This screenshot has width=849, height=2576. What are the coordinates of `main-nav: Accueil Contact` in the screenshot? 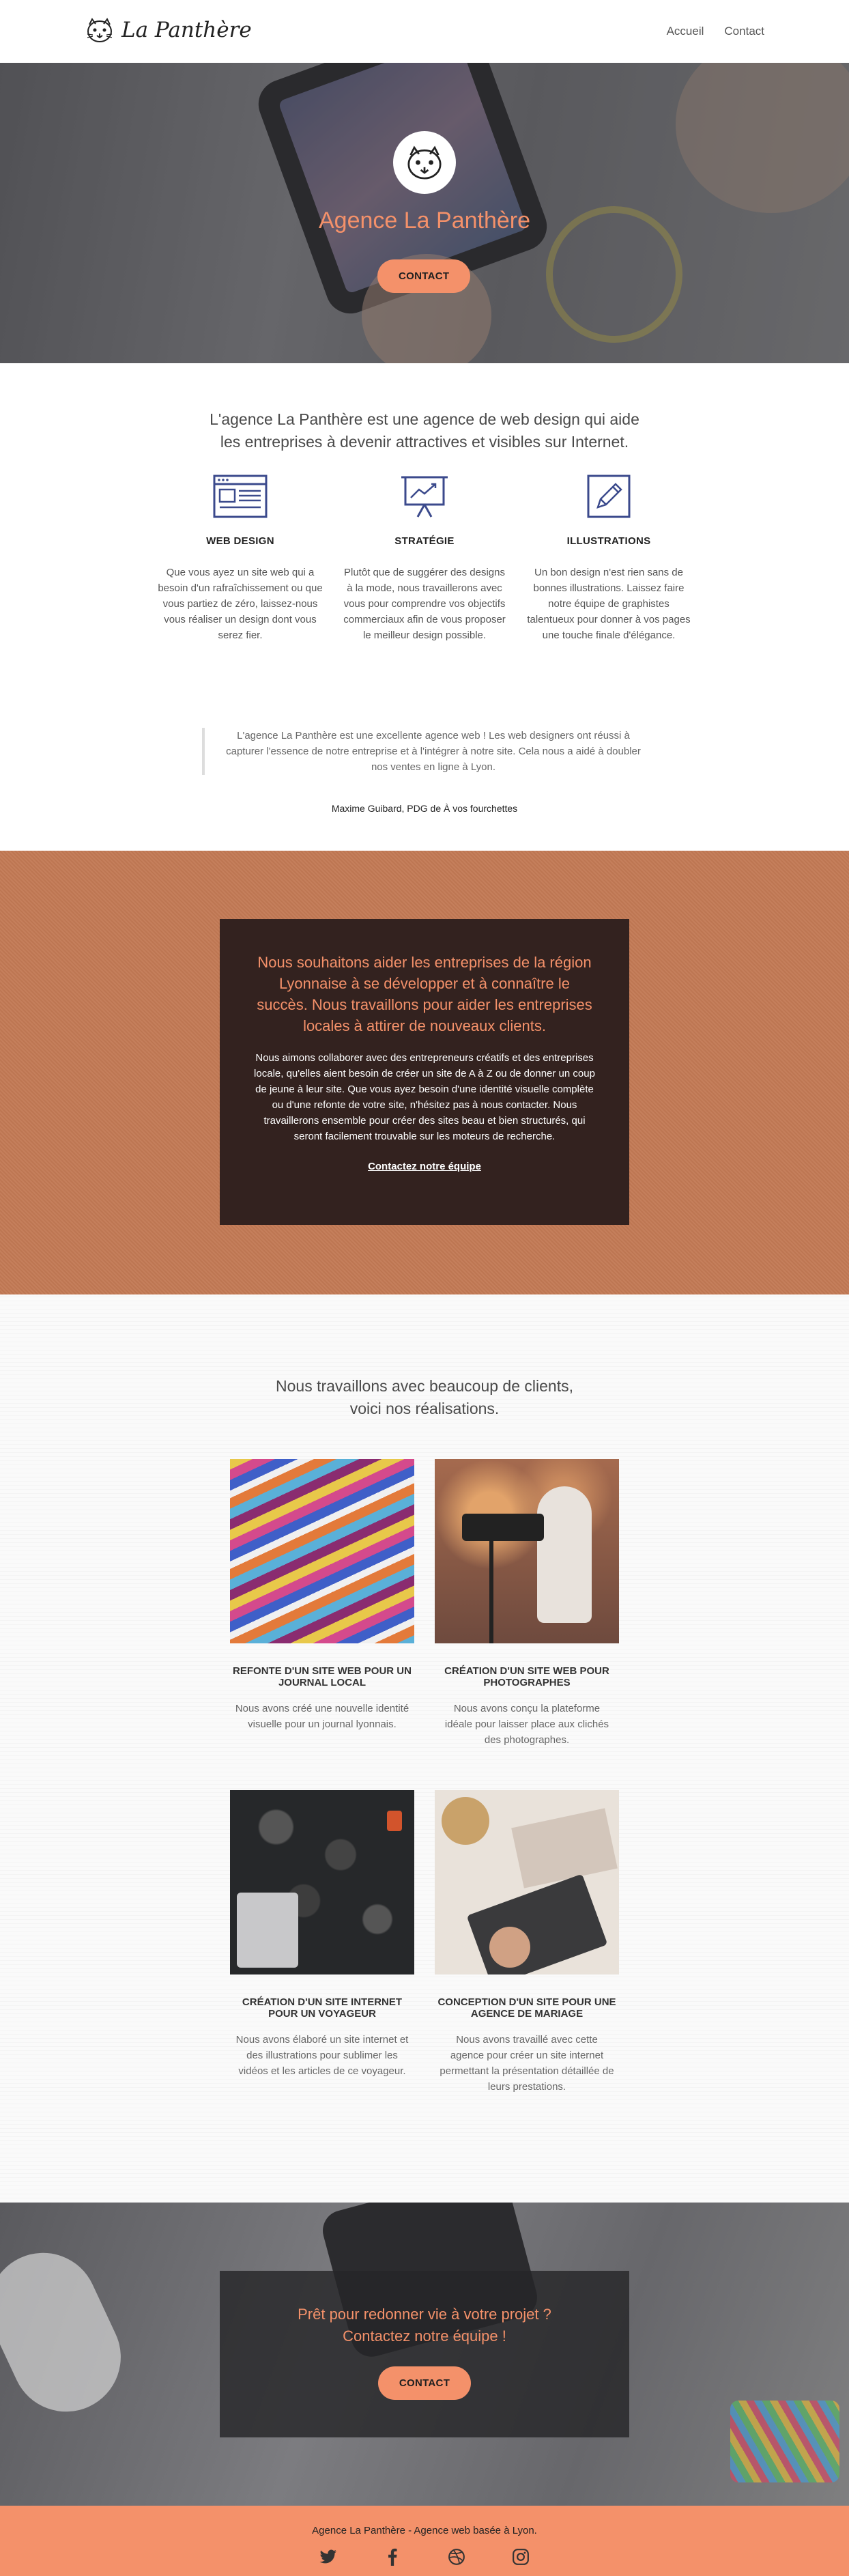 It's located at (715, 31).